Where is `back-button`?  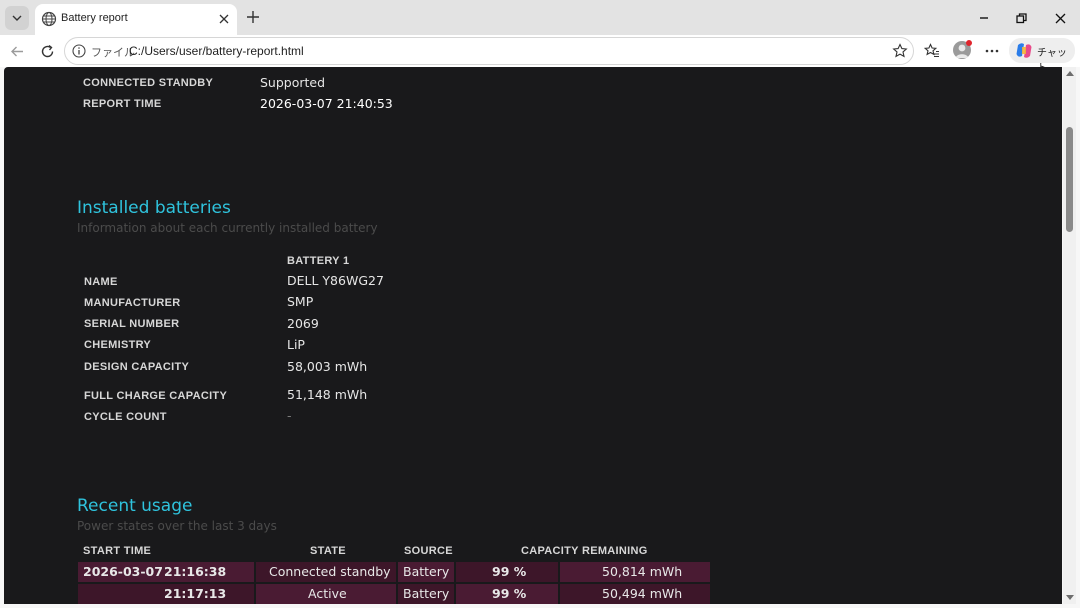 back-button is located at coordinates (17, 51).